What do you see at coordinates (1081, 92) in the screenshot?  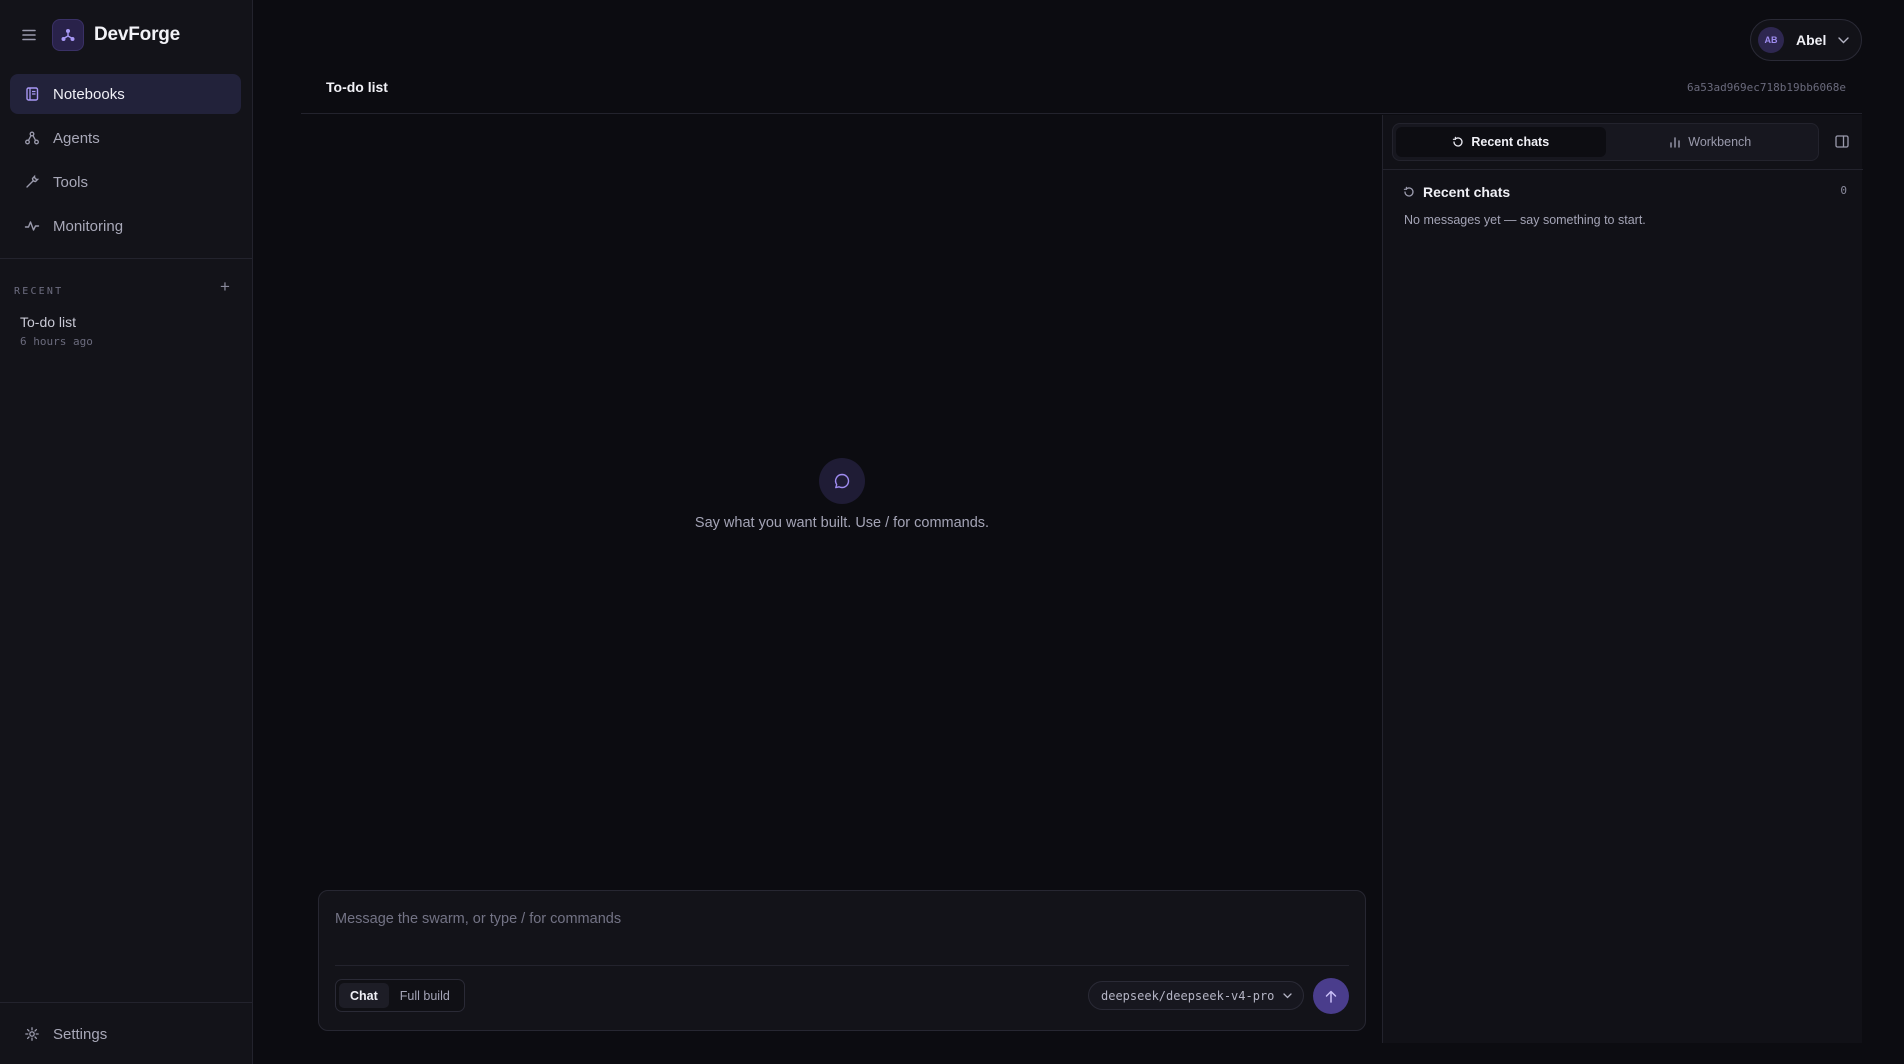 I see `document-header: To-do list 6a53ad969ec718b19bb6068e` at bounding box center [1081, 92].